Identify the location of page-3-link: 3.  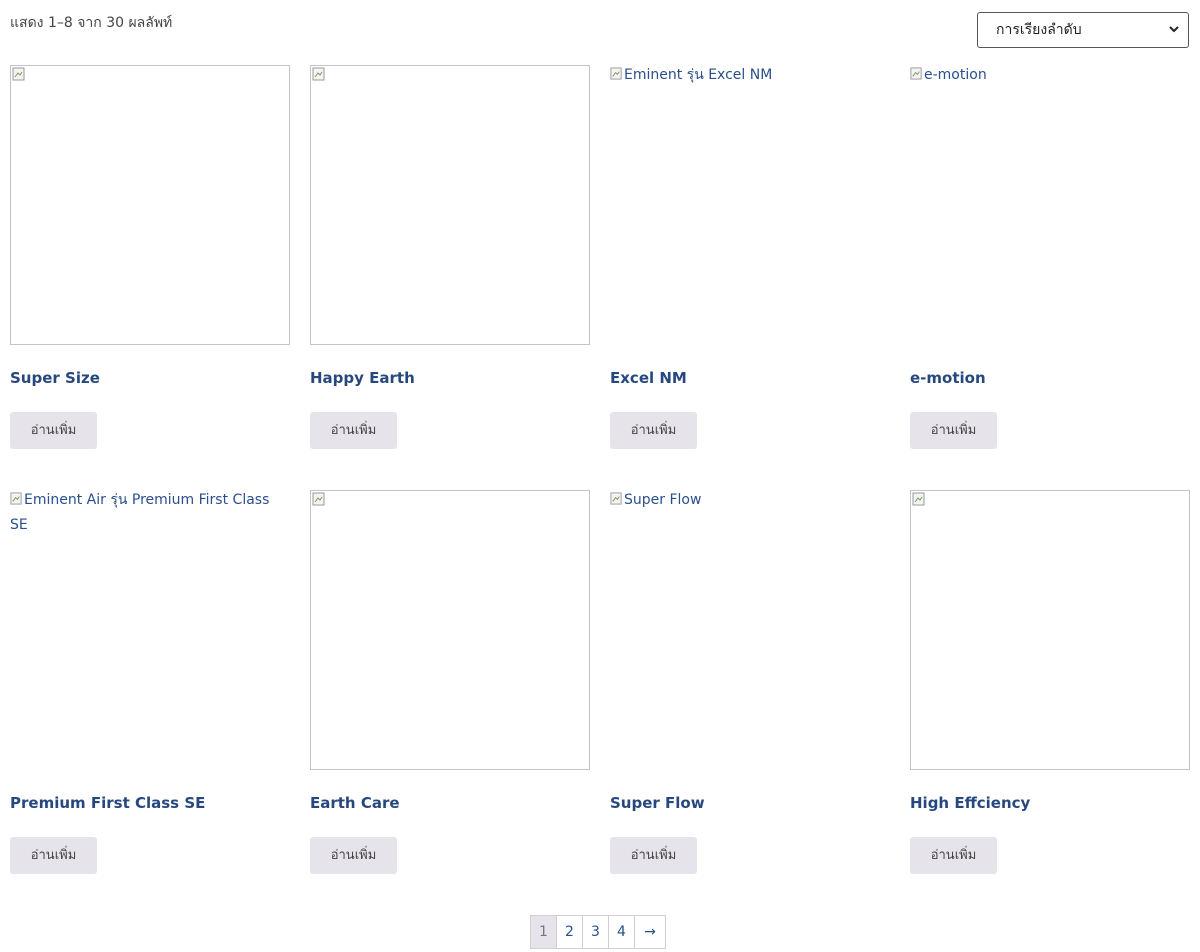
(596, 932).